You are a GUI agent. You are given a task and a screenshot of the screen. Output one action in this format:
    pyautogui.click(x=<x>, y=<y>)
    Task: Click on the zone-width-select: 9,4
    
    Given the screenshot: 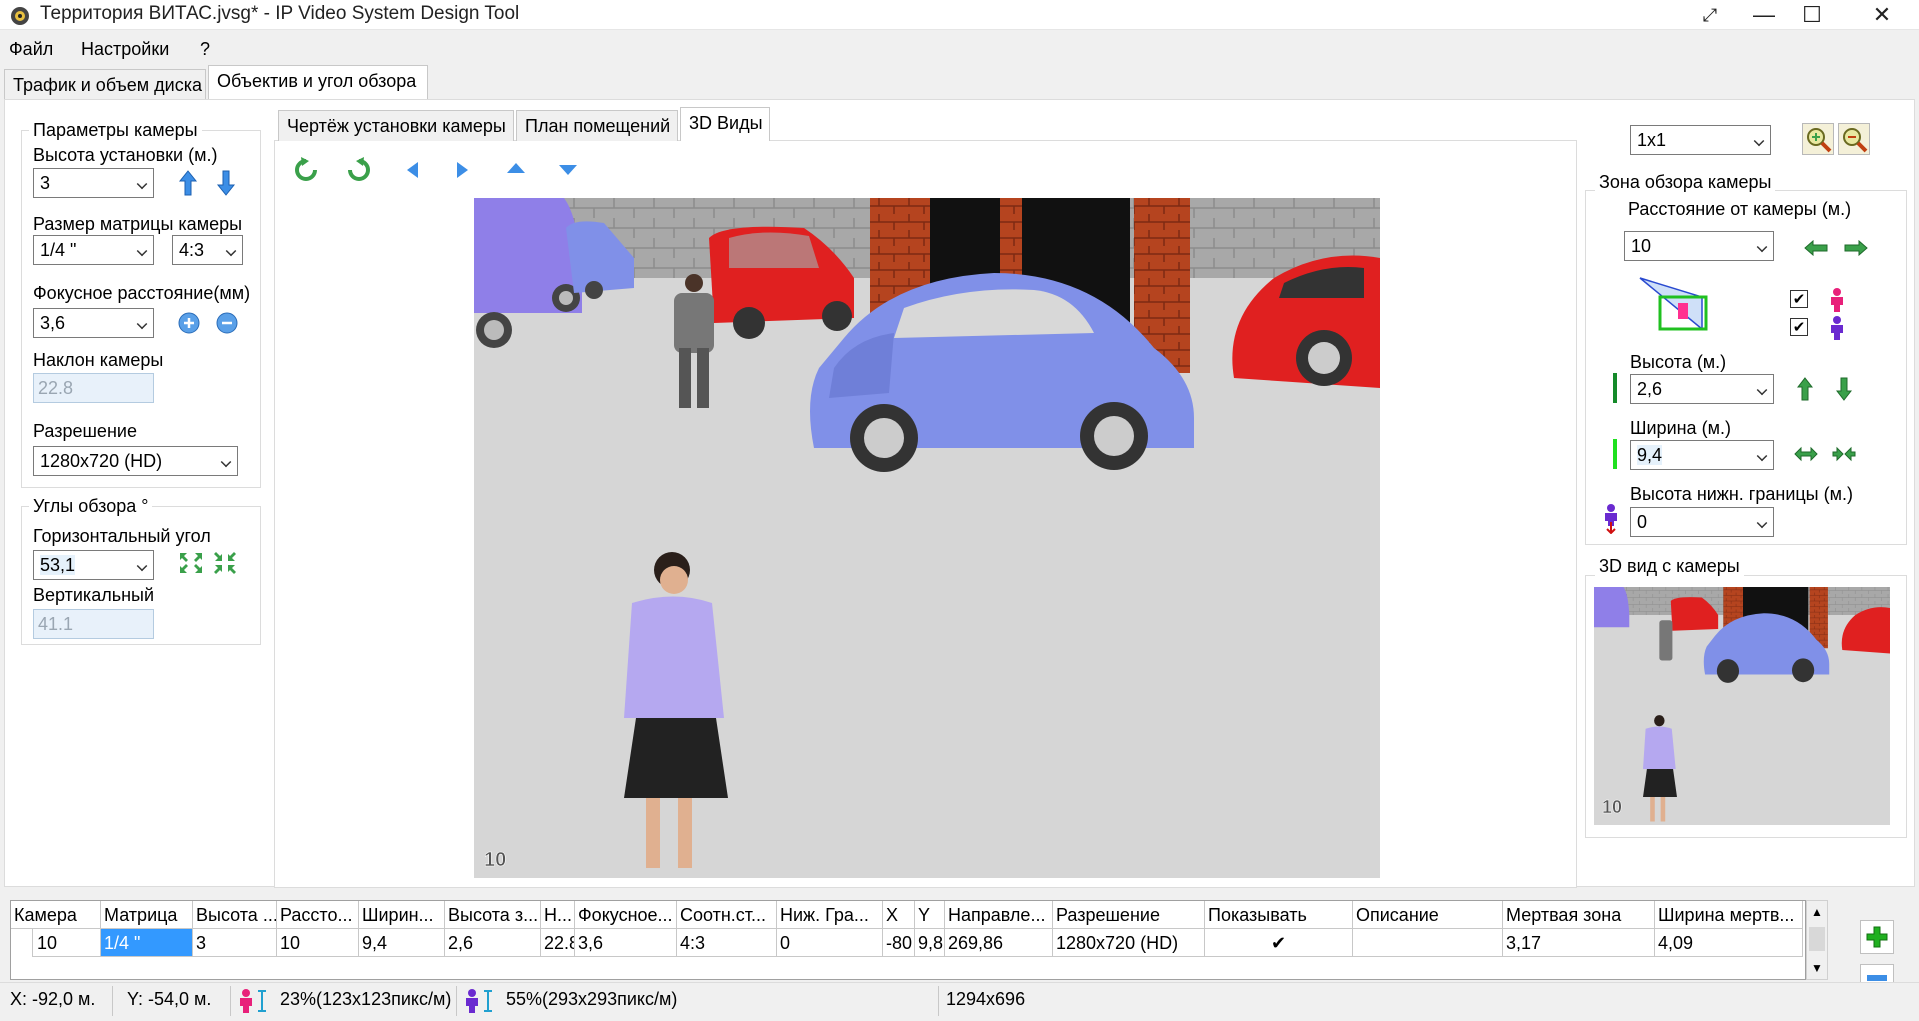 What is the action you would take?
    pyautogui.click(x=1702, y=455)
    